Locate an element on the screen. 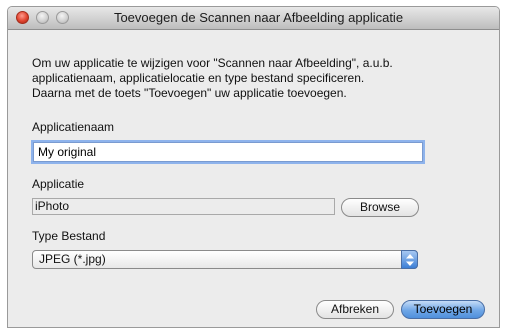  updown-arrows-icon is located at coordinates (409, 259).